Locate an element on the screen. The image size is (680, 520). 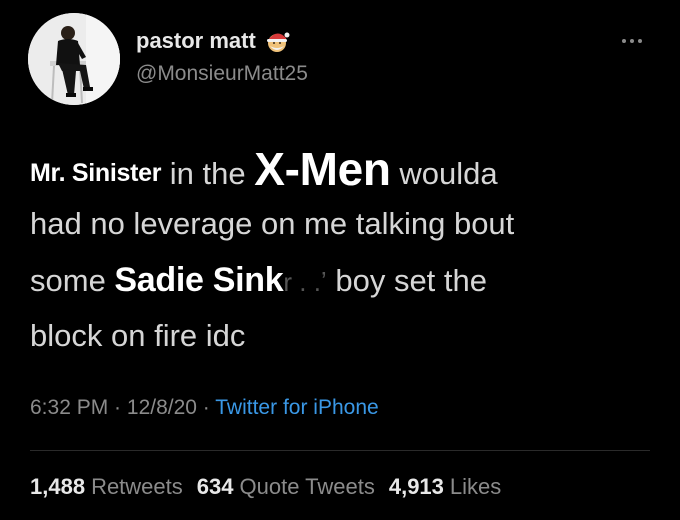
tweet-line-3: some Sadie Sinkr . .ʼ boy set the is located at coordinates (345, 280).